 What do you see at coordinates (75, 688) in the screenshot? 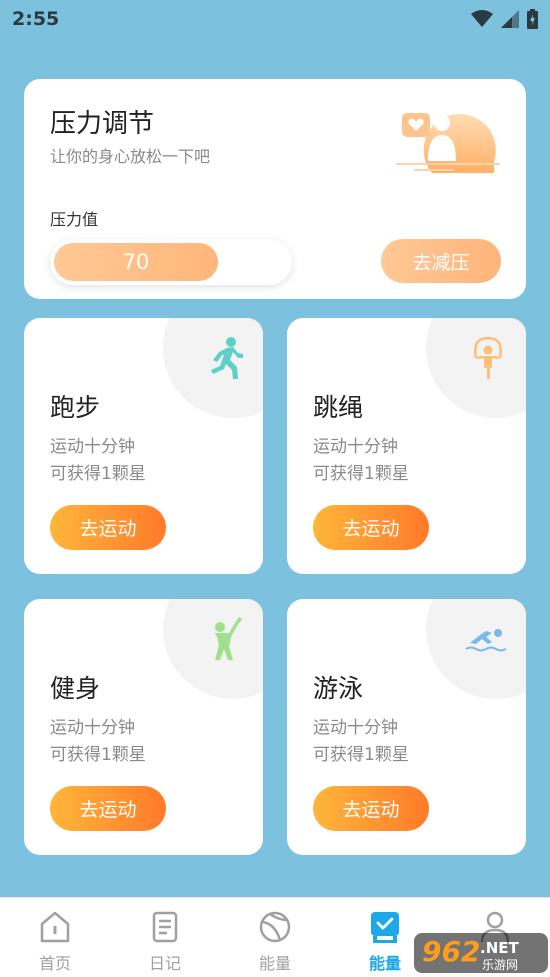
I see `exercise-name: 健身` at bounding box center [75, 688].